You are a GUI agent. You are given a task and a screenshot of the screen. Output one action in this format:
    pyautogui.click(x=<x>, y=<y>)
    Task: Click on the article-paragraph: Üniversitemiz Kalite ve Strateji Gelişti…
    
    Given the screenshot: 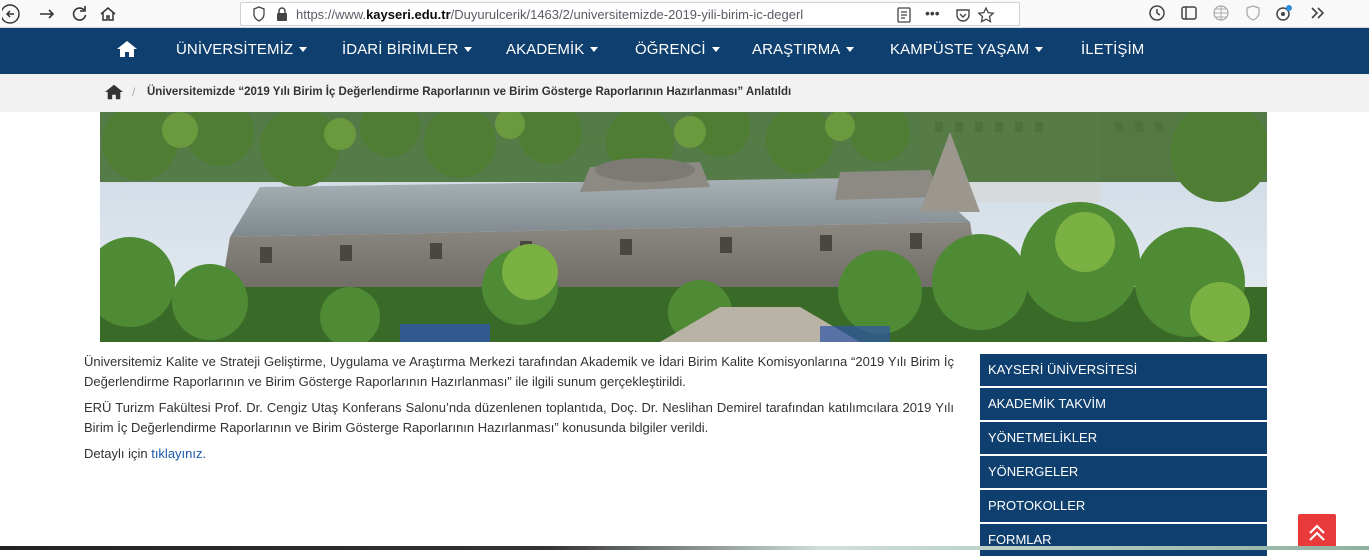 What is the action you would take?
    pyautogui.click(x=519, y=371)
    